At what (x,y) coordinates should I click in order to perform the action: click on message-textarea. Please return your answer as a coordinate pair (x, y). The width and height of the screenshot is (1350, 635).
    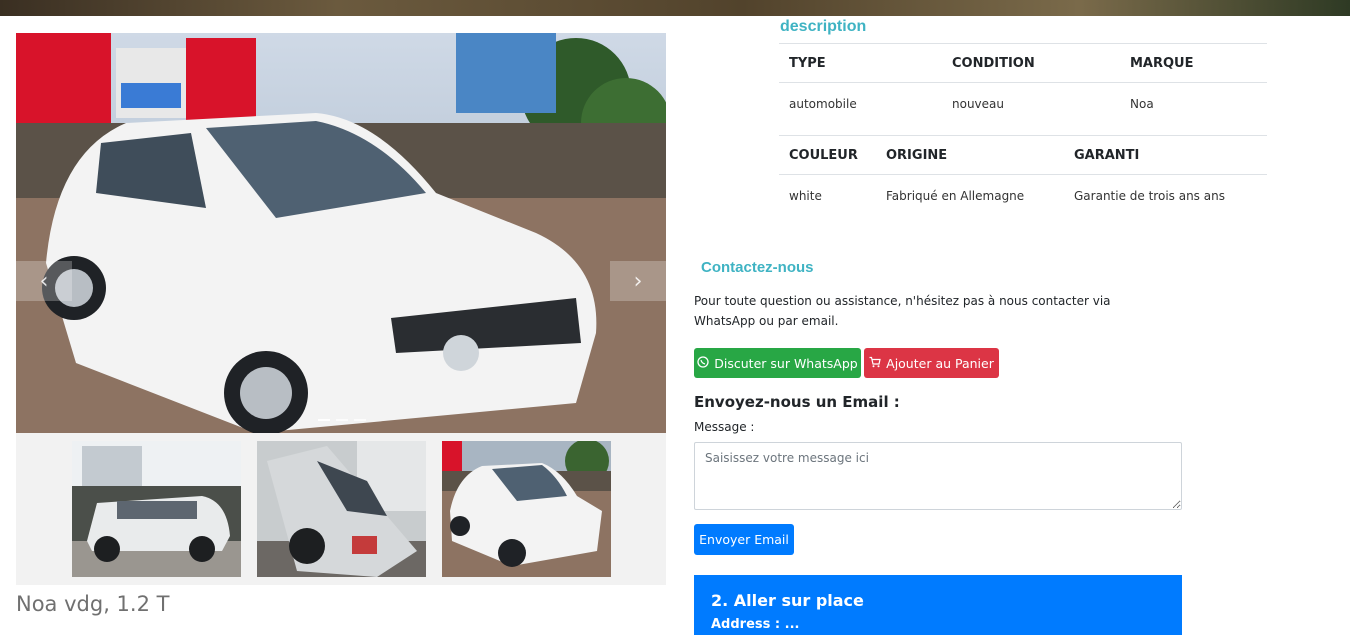
    Looking at the image, I should click on (938, 476).